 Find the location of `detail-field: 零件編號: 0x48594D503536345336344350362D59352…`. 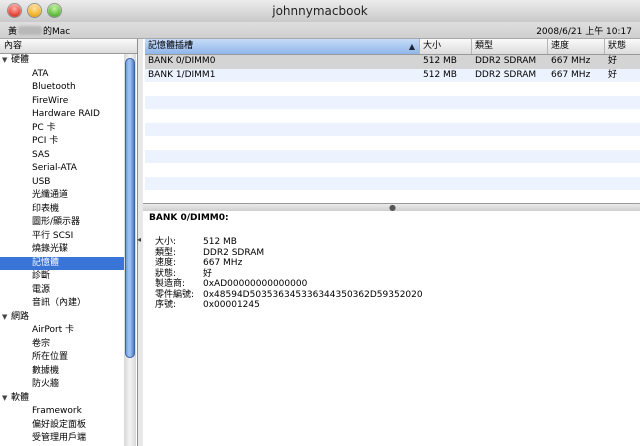

detail-field: 零件編號: 0x48594D503536345336344350362D59352… is located at coordinates (289, 295).